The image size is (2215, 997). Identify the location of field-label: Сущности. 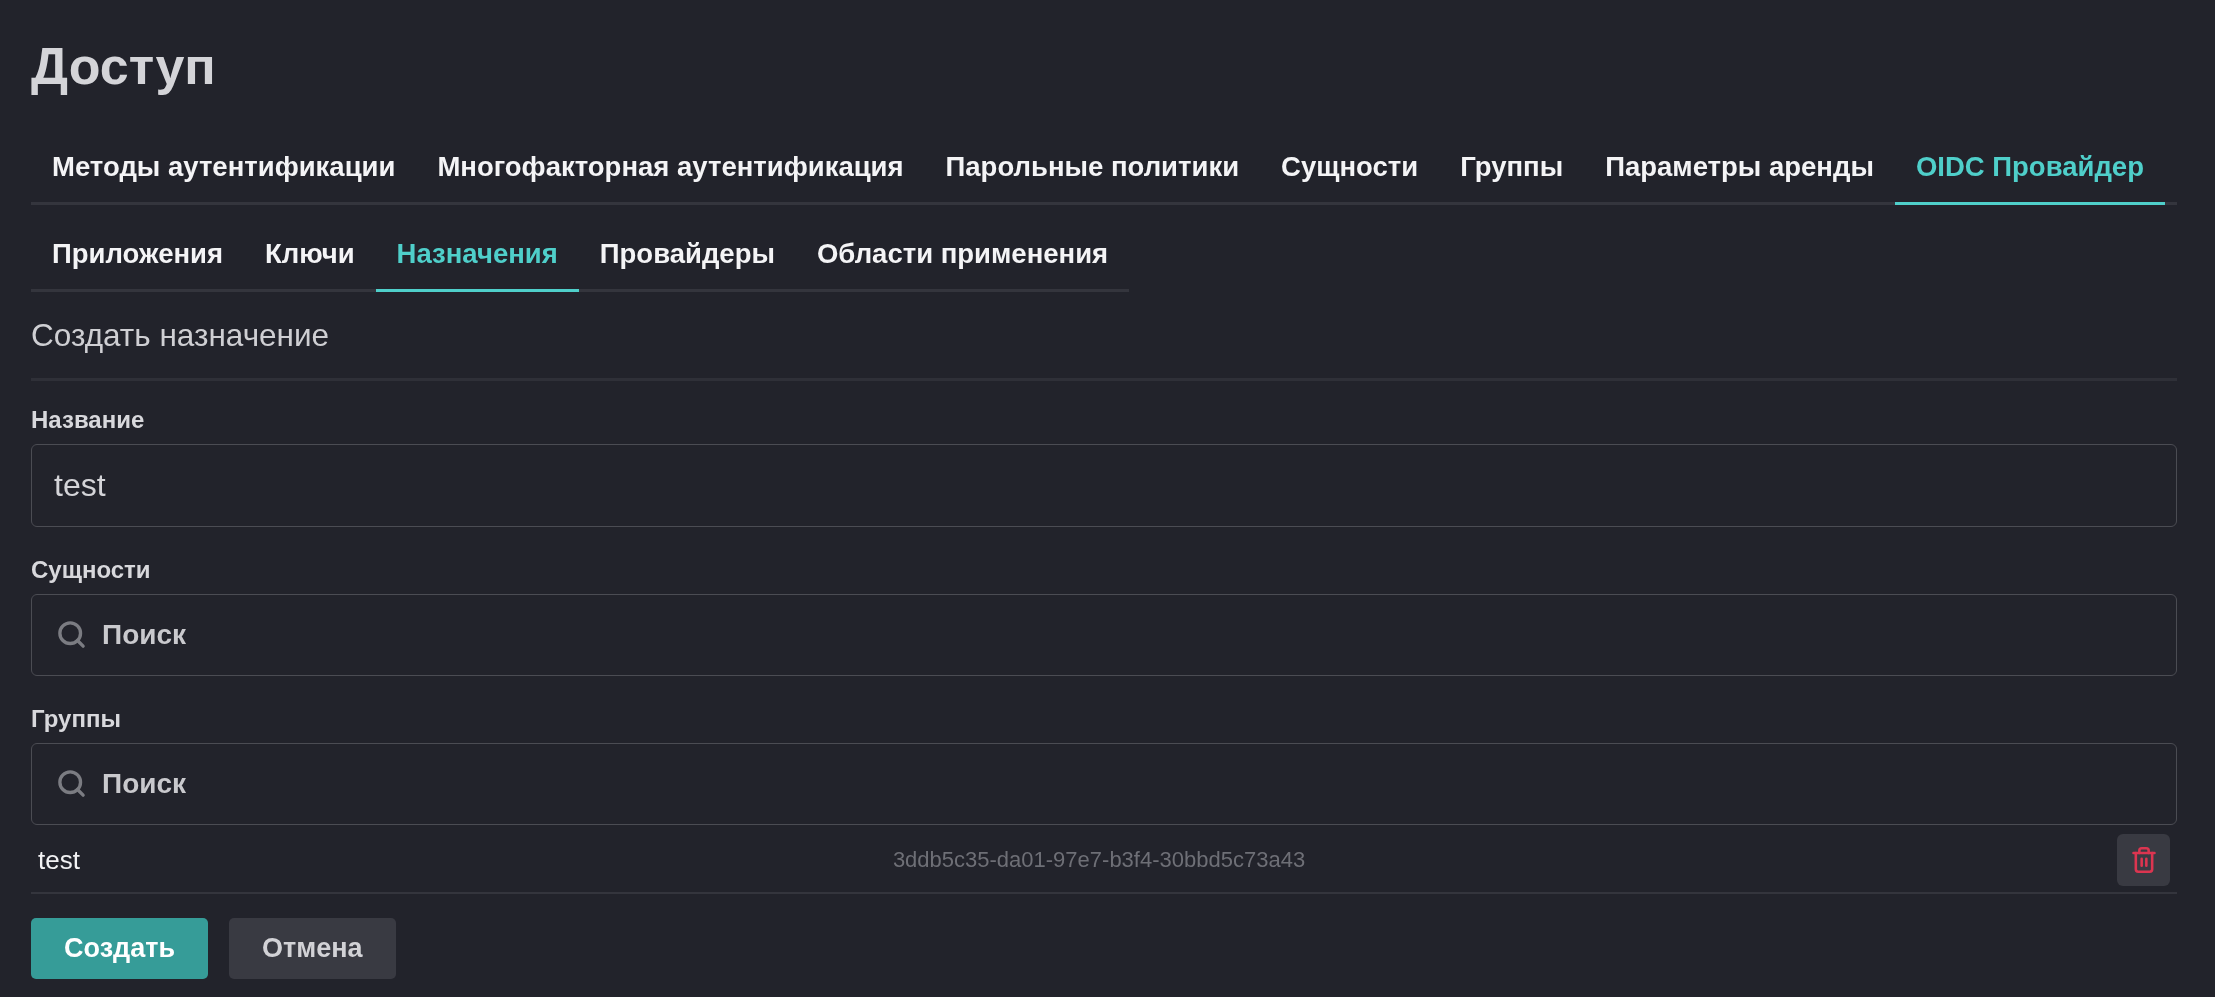
(91, 570).